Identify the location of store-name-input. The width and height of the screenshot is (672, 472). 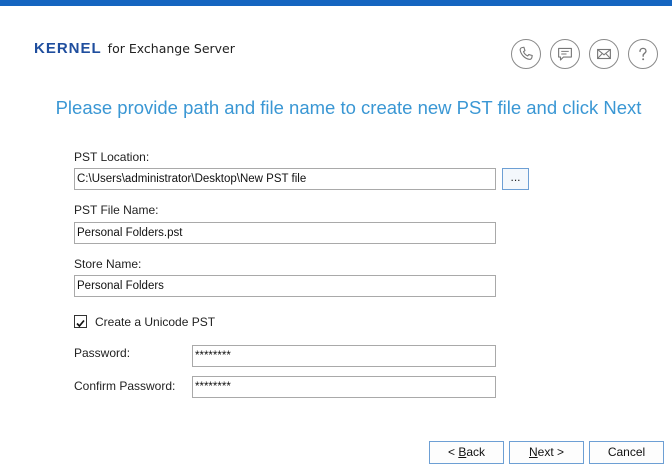
(285, 286).